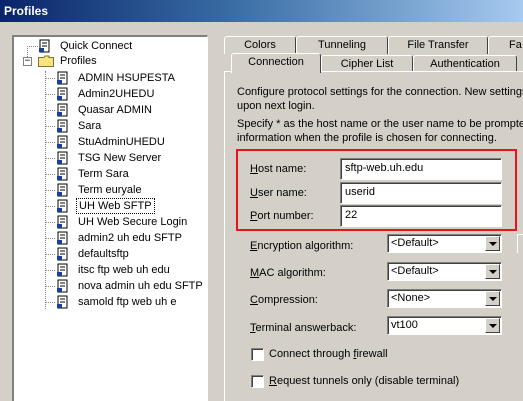 The width and height of the screenshot is (523, 401). Describe the element at coordinates (127, 302) in the screenshot. I see `profile-item-label: samold ftp web uh e` at that location.